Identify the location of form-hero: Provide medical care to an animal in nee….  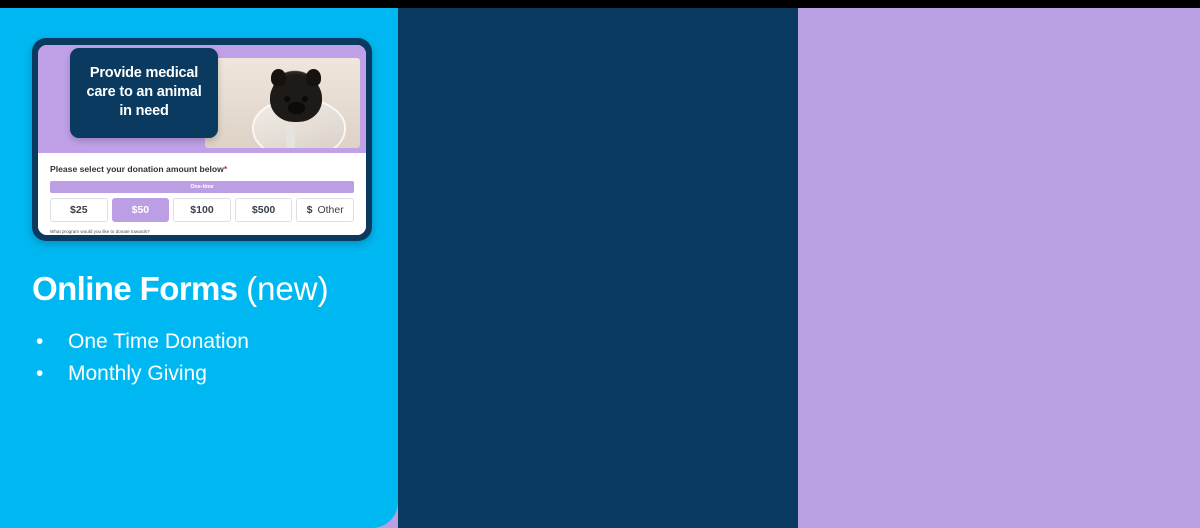
(202, 99).